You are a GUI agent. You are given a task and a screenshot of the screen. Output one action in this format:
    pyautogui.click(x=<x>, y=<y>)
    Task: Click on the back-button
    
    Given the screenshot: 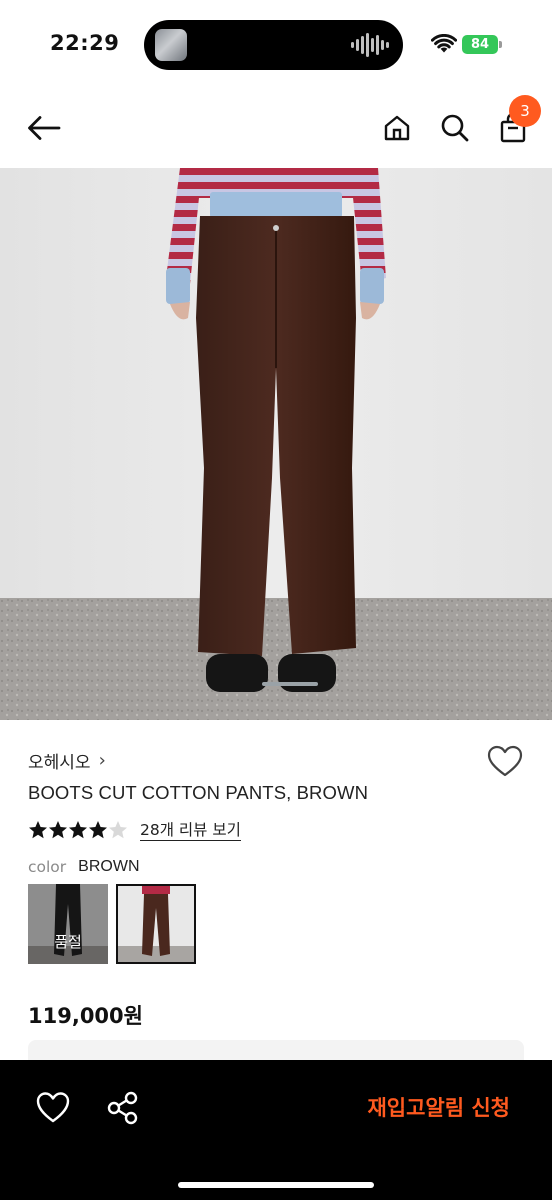 What is the action you would take?
    pyautogui.click(x=44, y=128)
    